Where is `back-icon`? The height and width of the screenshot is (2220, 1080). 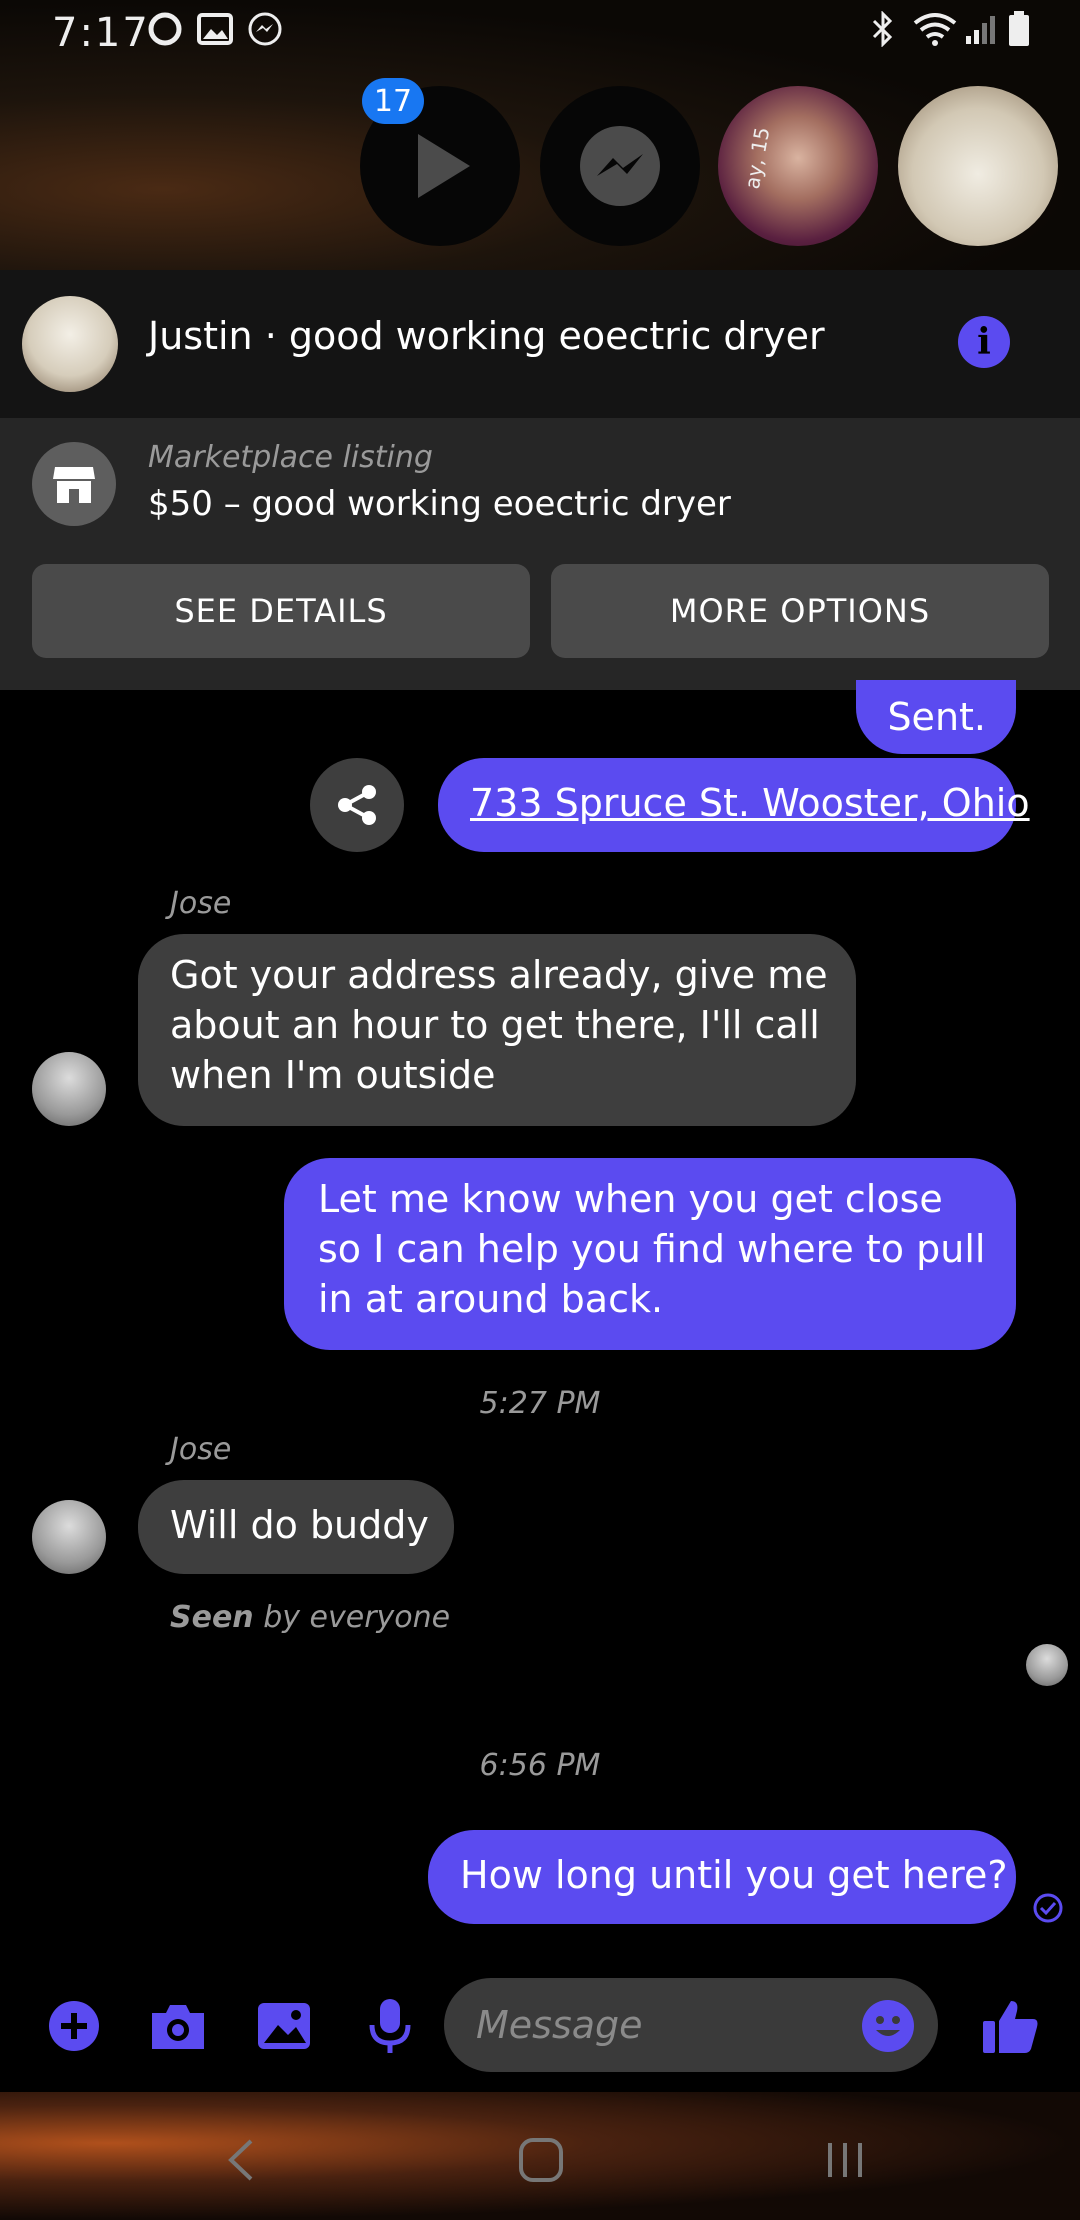
back-icon is located at coordinates (241, 2160).